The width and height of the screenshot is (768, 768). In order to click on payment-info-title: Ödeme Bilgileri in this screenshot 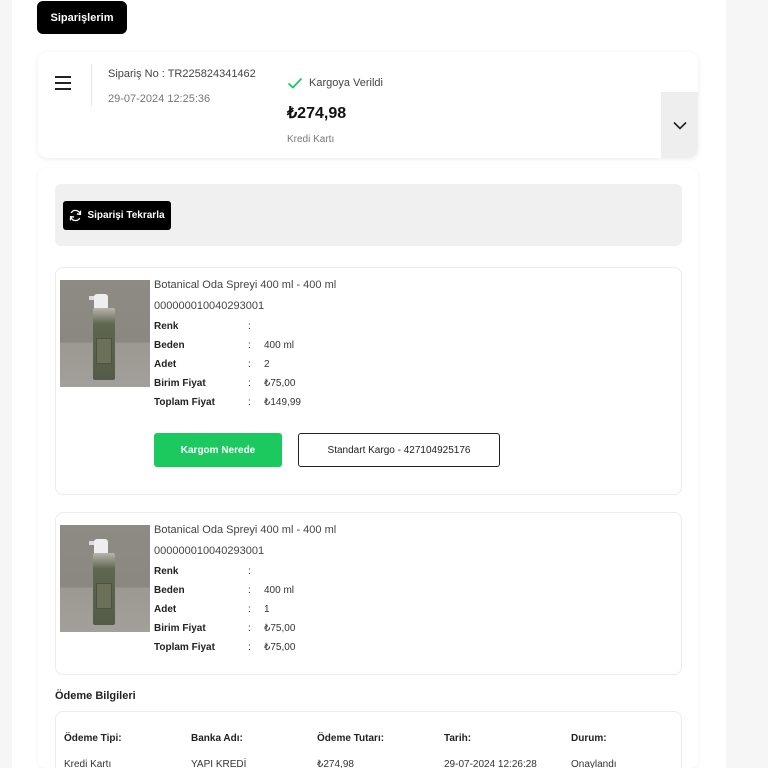, I will do `click(95, 696)`.